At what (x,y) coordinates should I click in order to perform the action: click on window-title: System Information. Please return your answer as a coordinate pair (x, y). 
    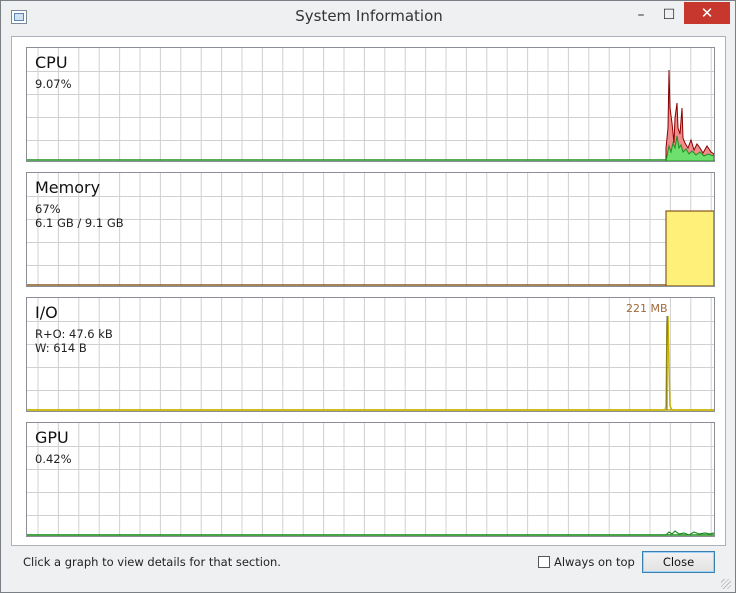
    Looking at the image, I should click on (369, 16).